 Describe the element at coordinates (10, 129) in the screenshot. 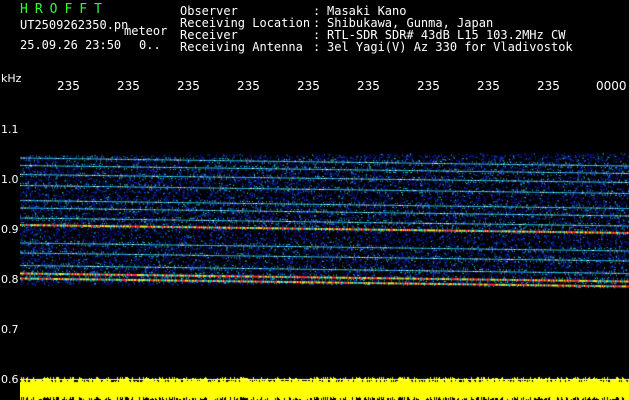

I see `y-tick-label: 1.1` at that location.